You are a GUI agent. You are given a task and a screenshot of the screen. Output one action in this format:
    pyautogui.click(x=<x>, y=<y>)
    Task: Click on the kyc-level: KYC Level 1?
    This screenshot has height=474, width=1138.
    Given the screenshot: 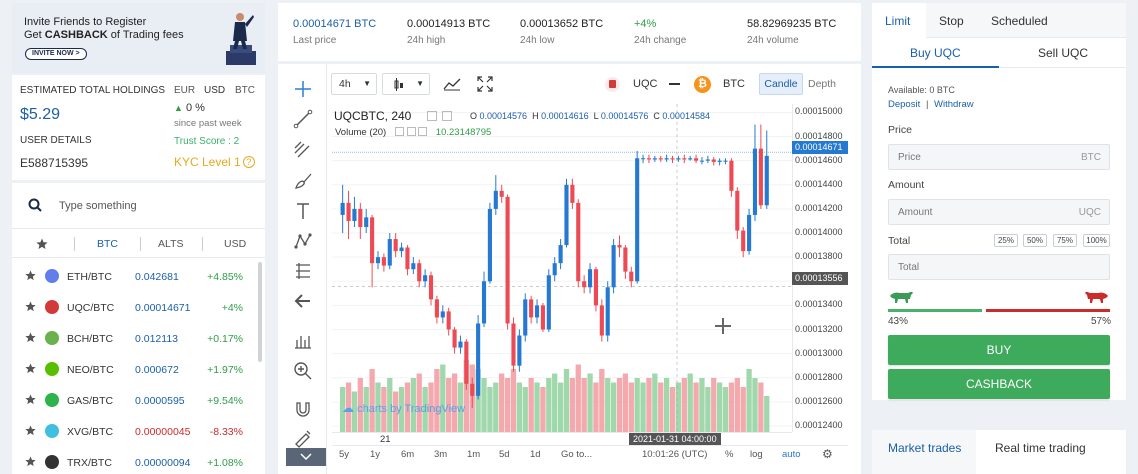 What is the action you would take?
    pyautogui.click(x=214, y=162)
    